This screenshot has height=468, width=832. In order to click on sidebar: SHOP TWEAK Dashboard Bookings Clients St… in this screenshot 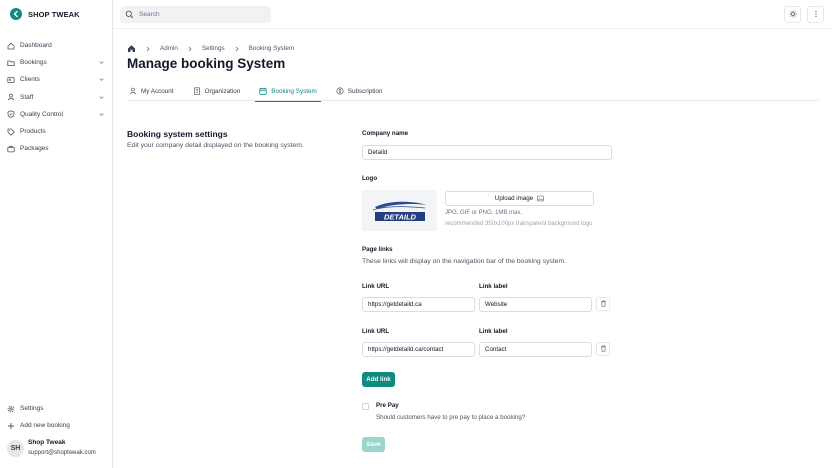, I will do `click(56, 234)`.